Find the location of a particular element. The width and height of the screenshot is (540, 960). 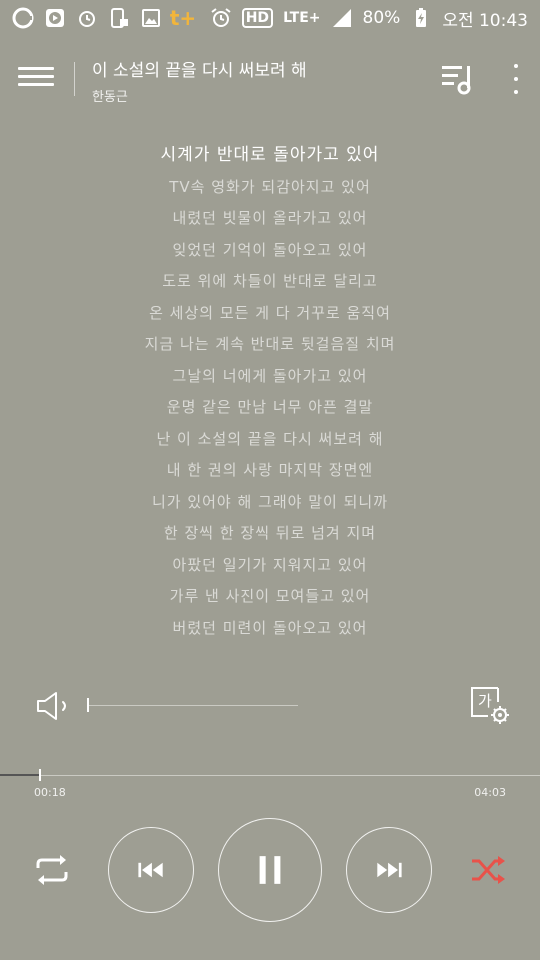

lyric-line: 내 한 권의 사랑 마지막 장면엔 is located at coordinates (270, 471).